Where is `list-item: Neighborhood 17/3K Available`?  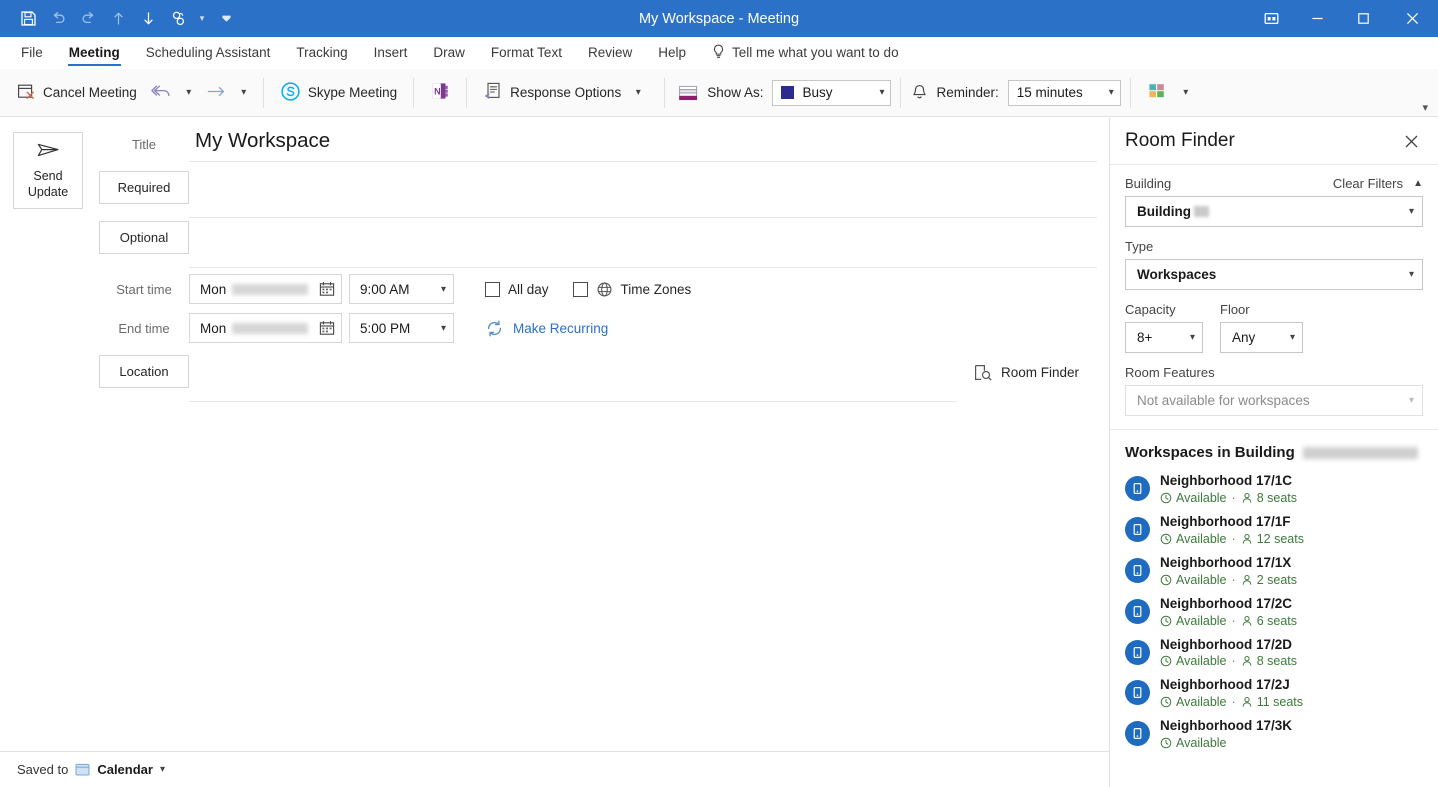
list-item: Neighborhood 17/3K Available is located at coordinates (1281, 734).